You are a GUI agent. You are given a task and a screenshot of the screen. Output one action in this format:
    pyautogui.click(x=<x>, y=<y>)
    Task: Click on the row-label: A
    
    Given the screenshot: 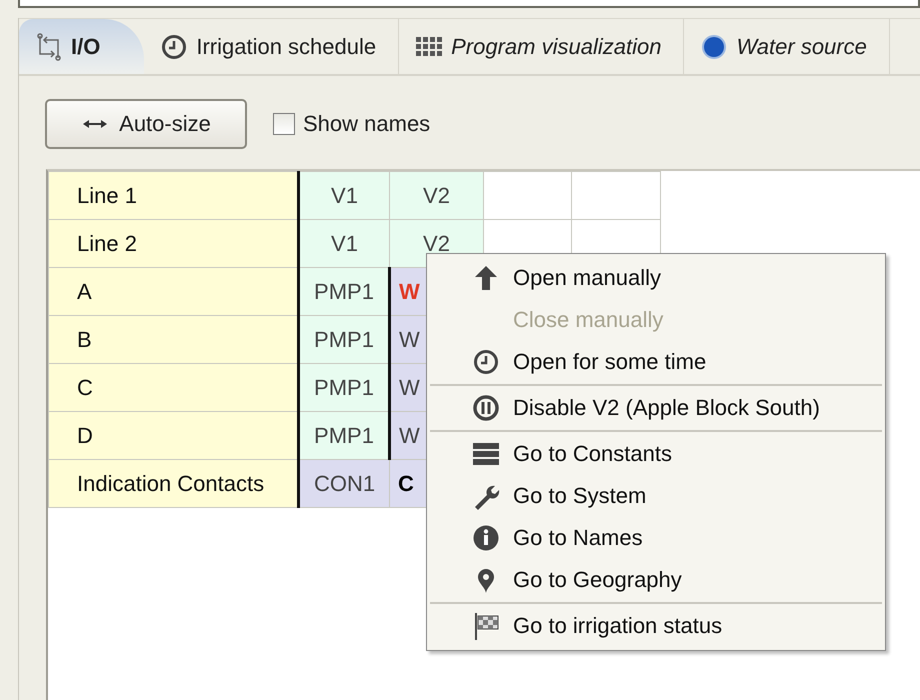 What is the action you would take?
    pyautogui.click(x=173, y=292)
    